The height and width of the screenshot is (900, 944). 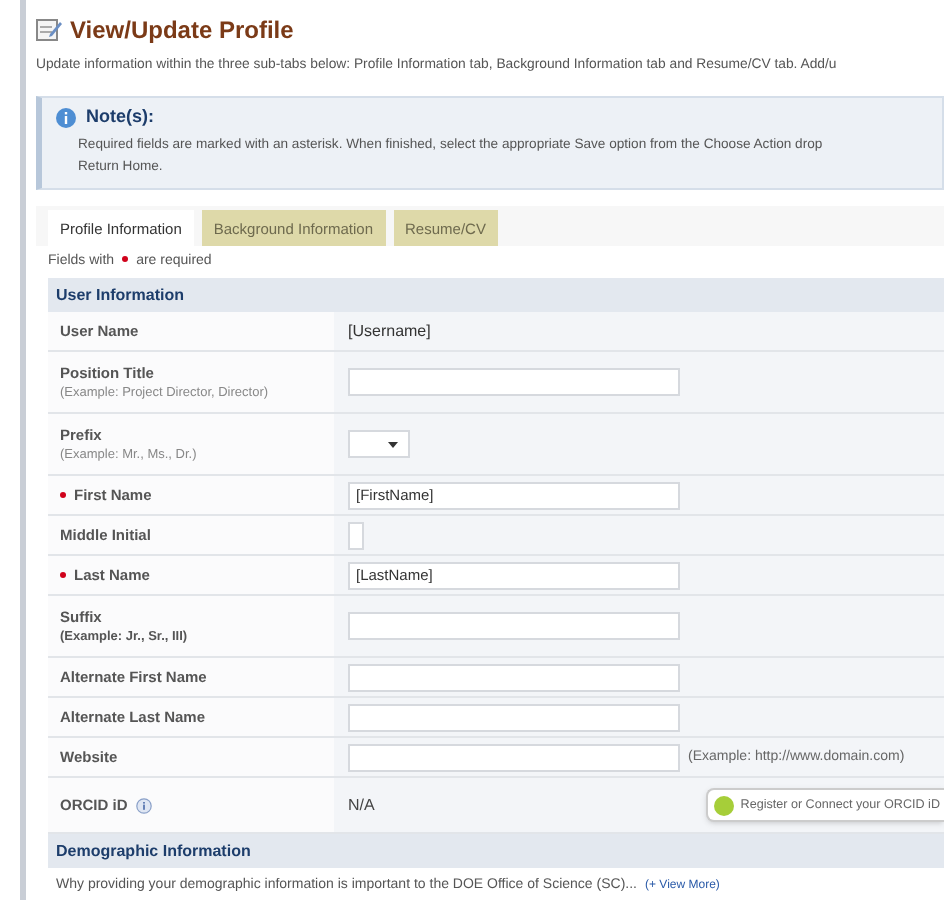 I want to click on section-header: Demographic Information, so click(x=496, y=851).